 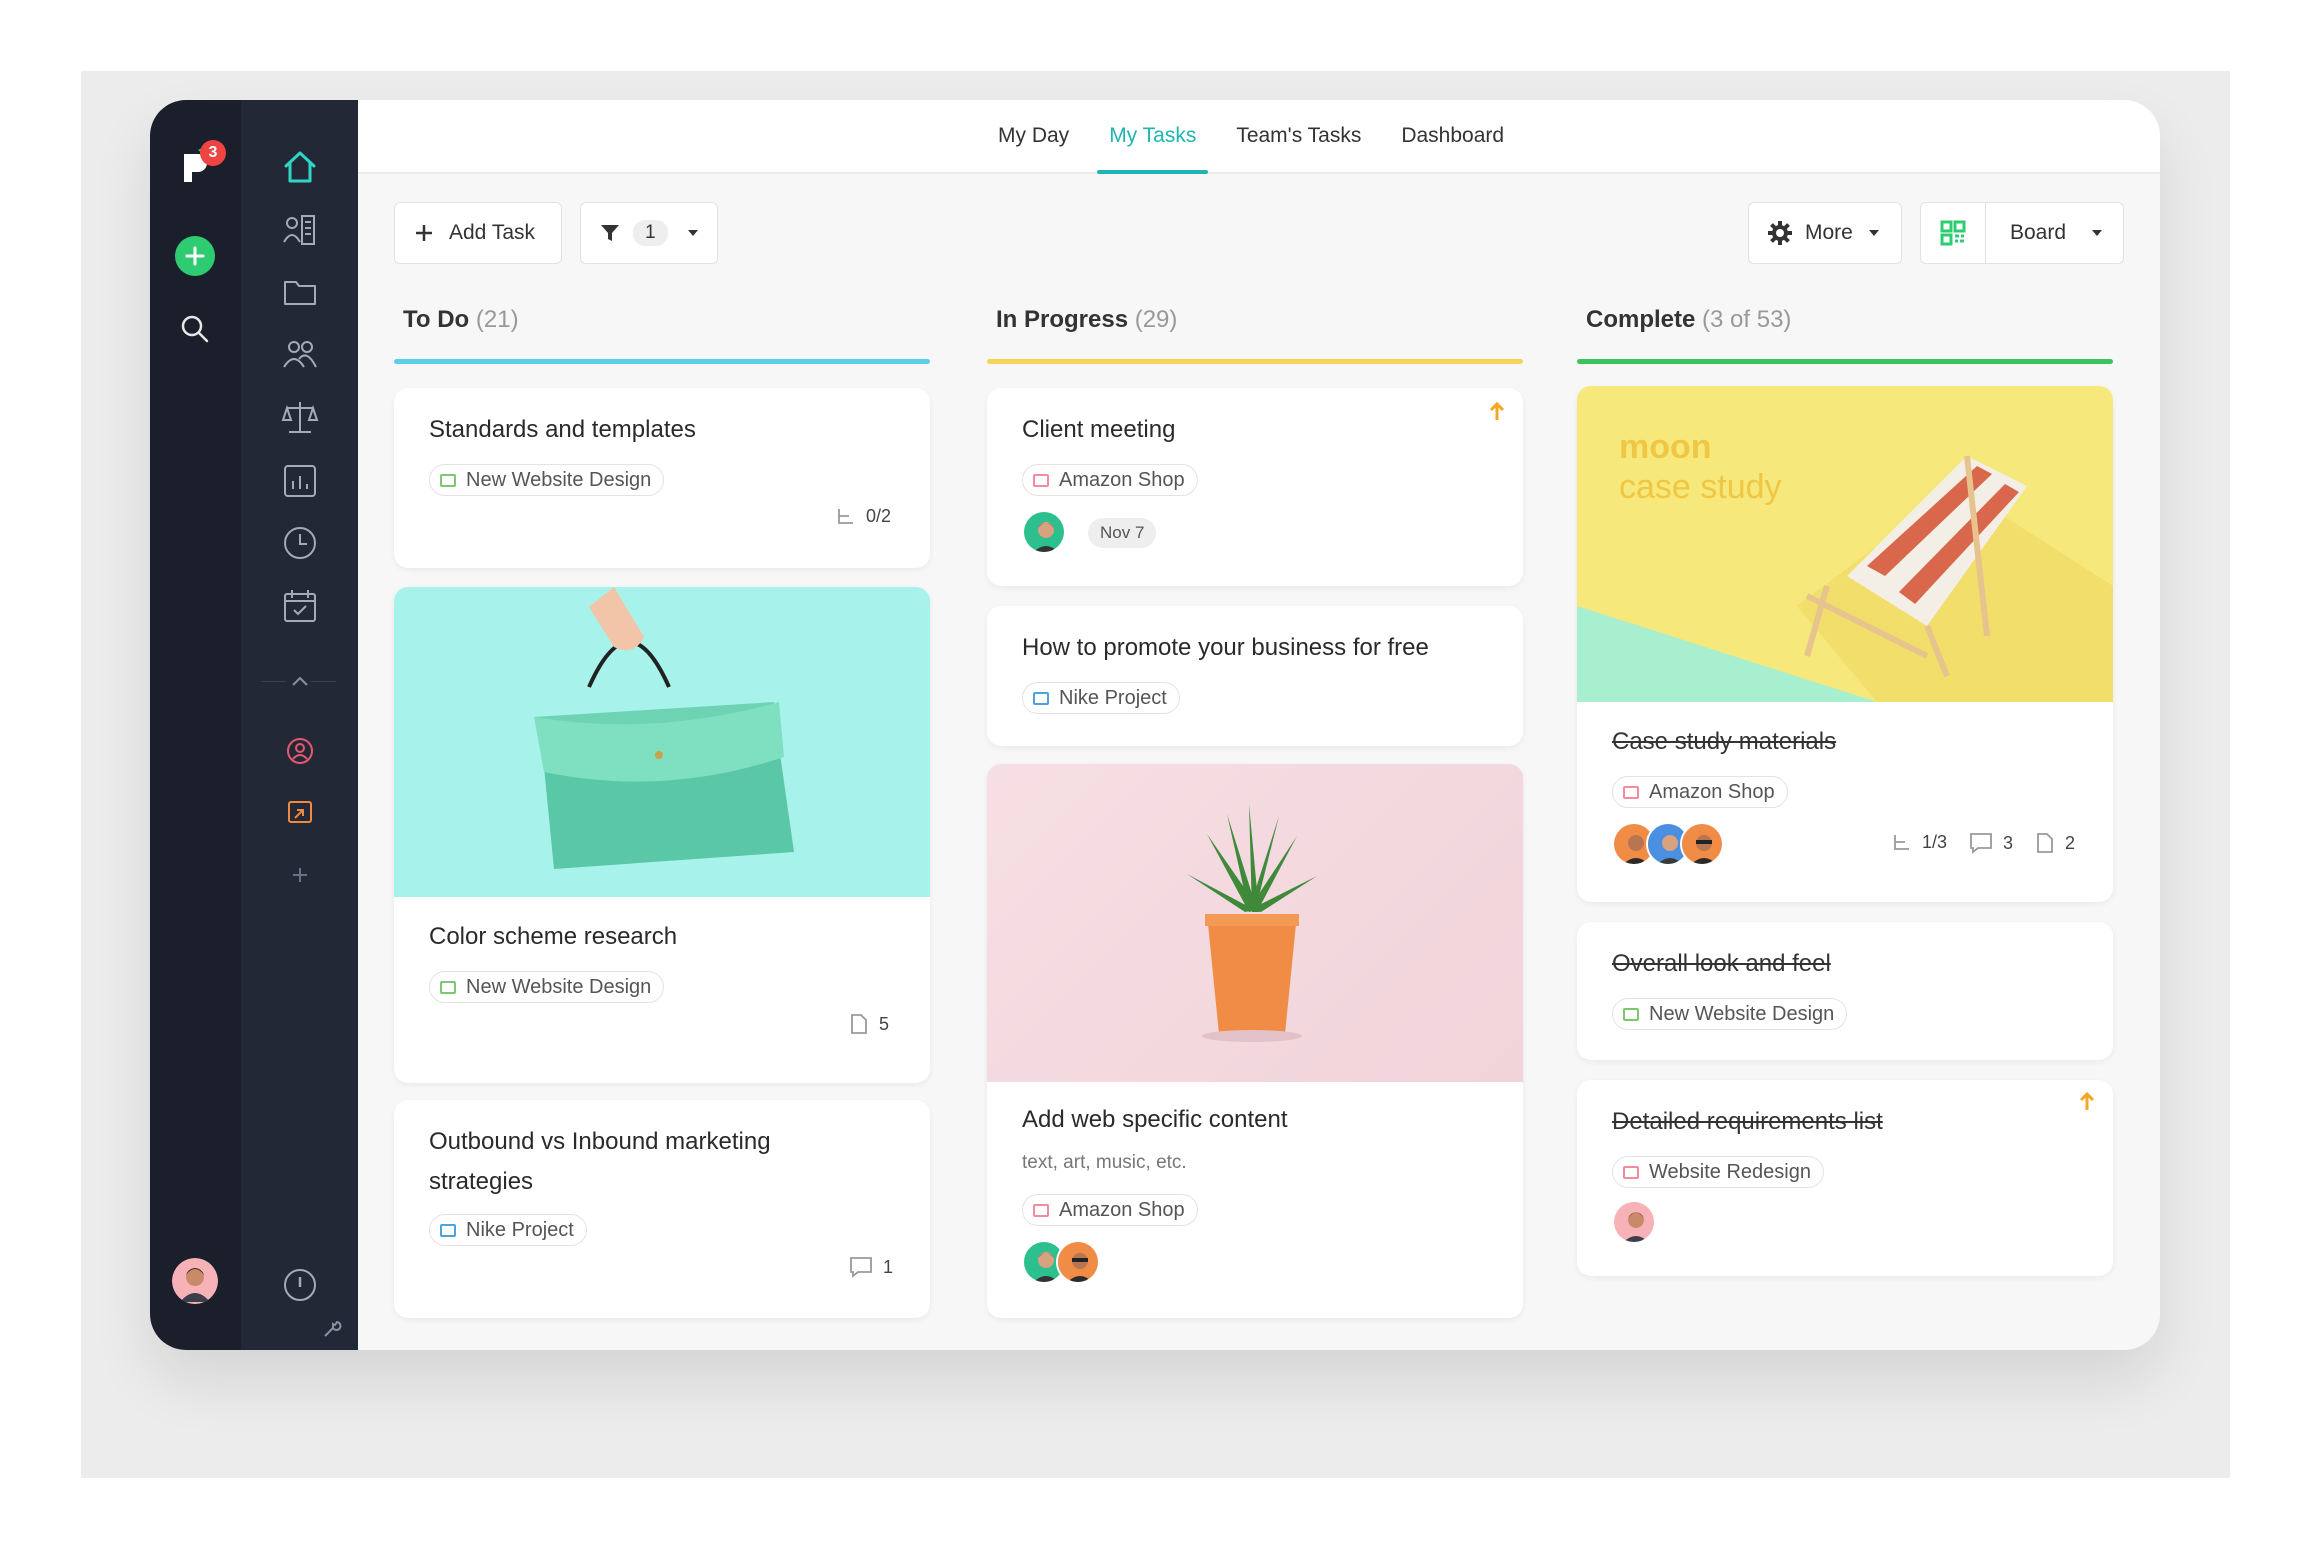 I want to click on caret-down-icon, so click(x=1873, y=233).